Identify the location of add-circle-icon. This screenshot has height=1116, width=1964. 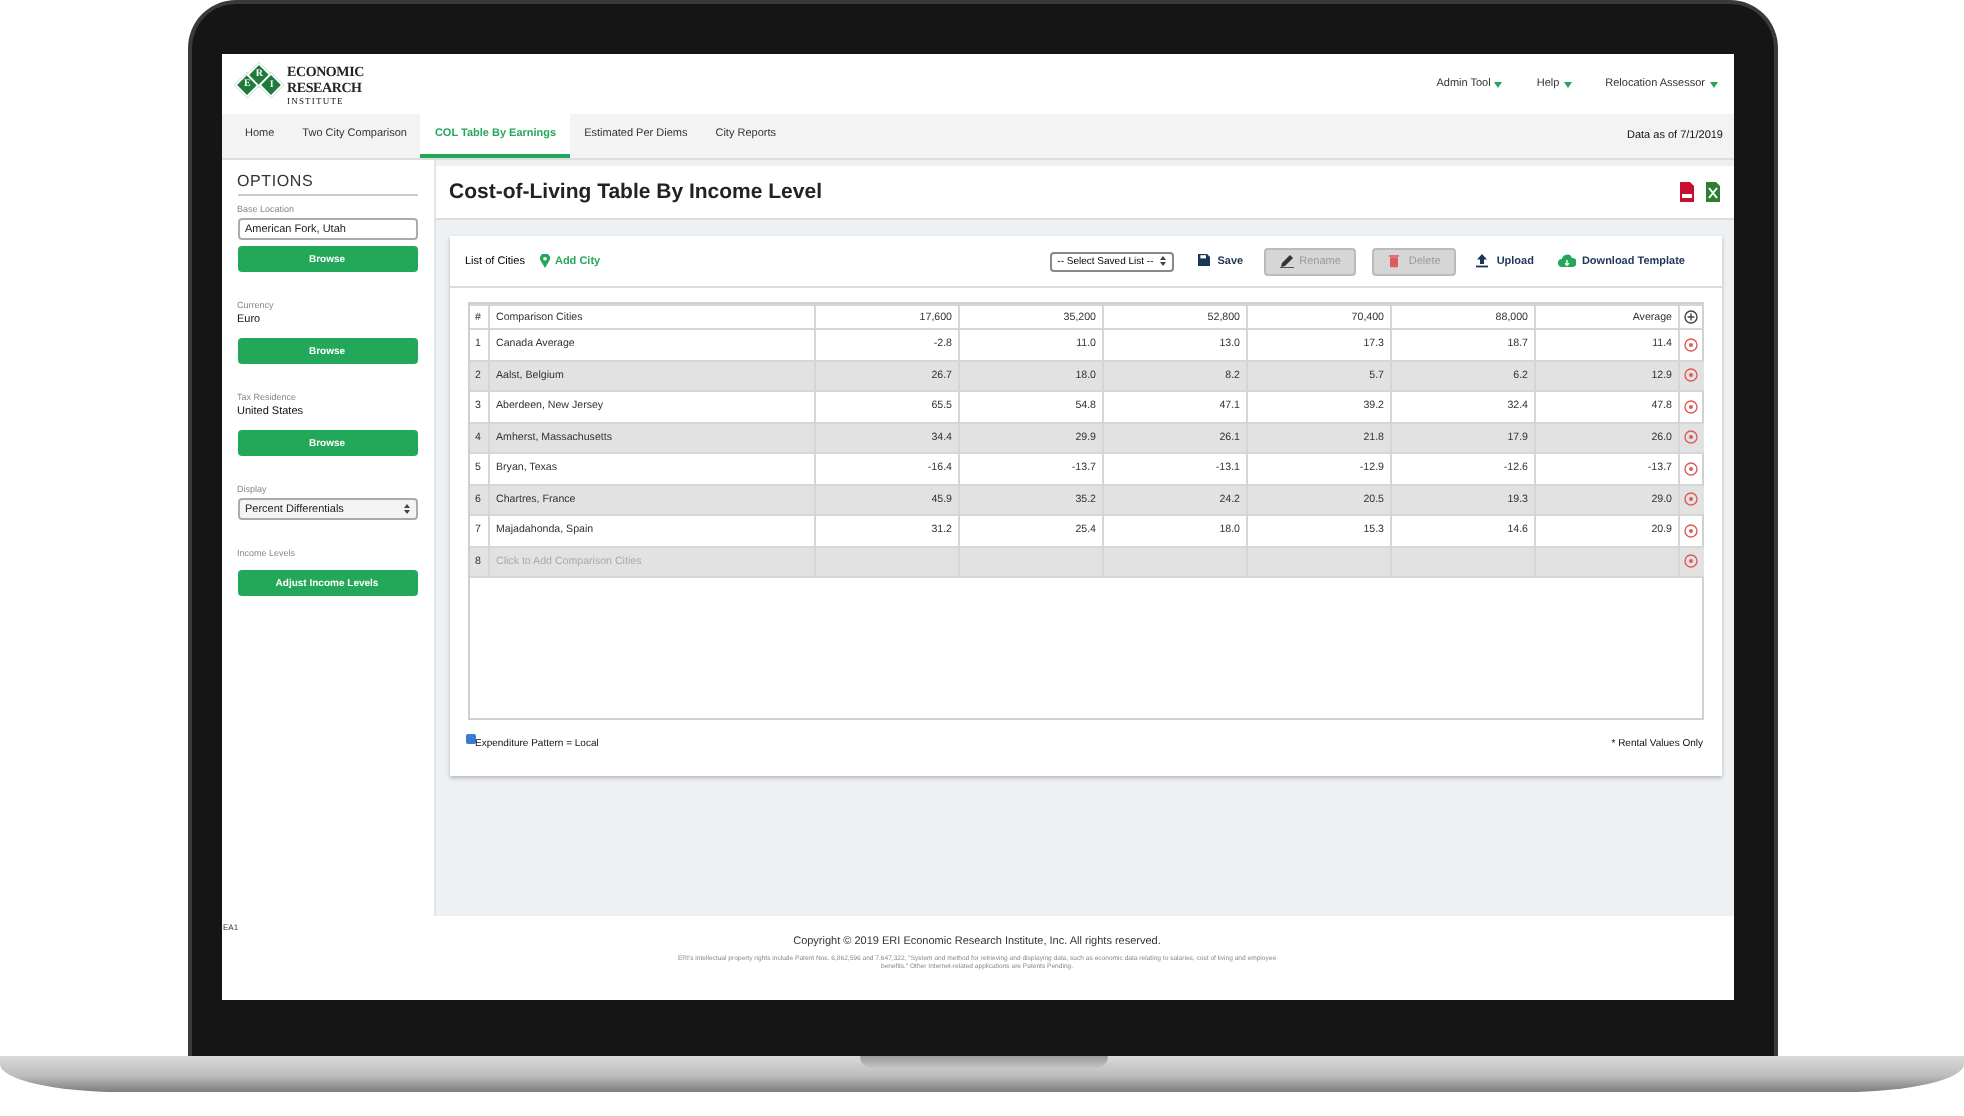
(1691, 317).